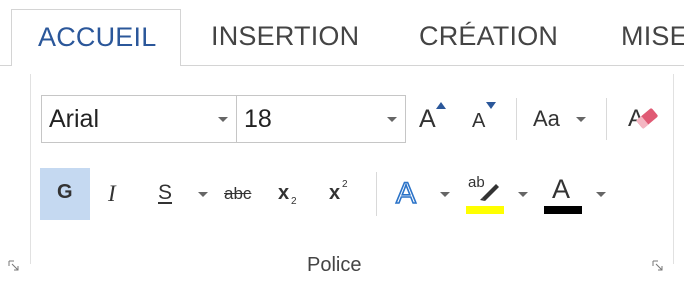 The height and width of the screenshot is (281, 684). Describe the element at coordinates (489, 192) in the screenshot. I see `highlighter-pen-icon` at that location.